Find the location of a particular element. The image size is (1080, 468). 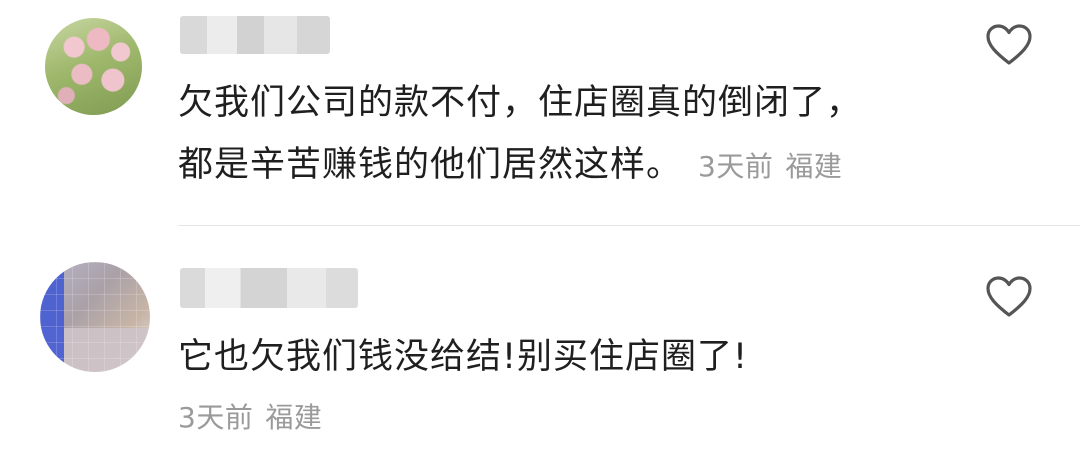

comment-text-line: 欠我们公司的款不付，住店圈真的倒闭了， is located at coordinates (520, 103).